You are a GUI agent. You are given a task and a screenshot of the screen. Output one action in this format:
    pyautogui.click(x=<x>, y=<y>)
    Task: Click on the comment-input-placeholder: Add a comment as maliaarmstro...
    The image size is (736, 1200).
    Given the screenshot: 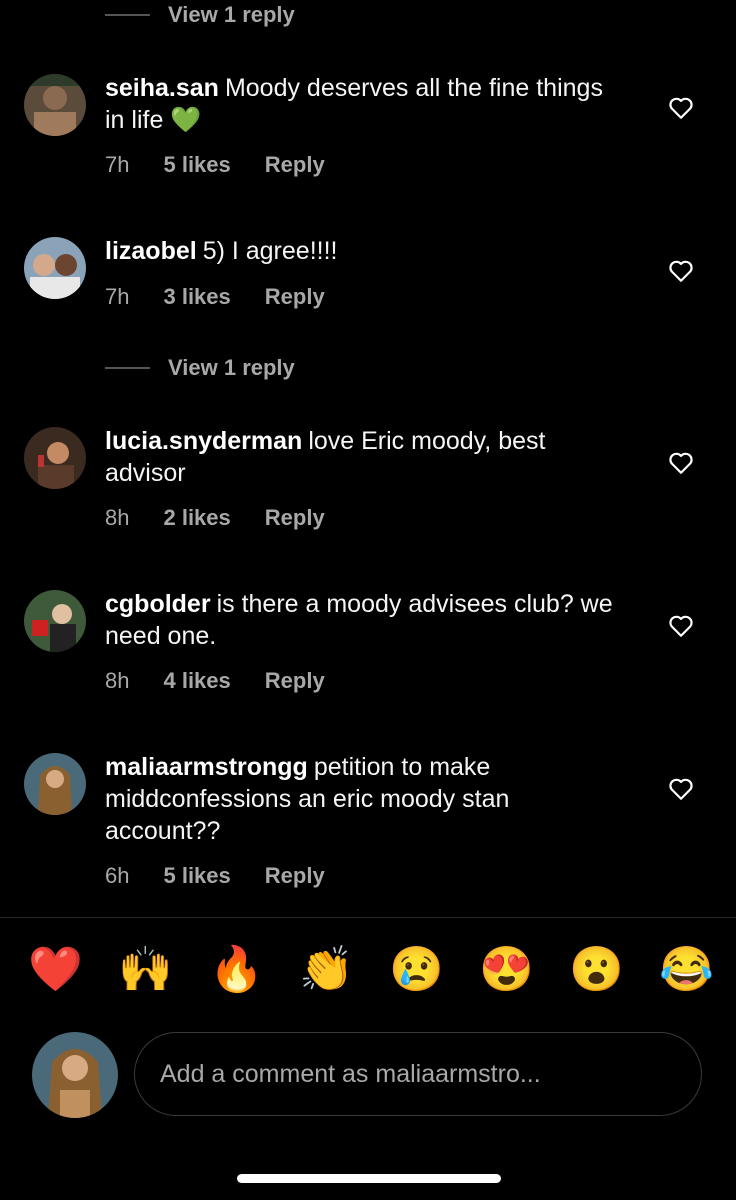 What is the action you would take?
    pyautogui.click(x=350, y=1073)
    